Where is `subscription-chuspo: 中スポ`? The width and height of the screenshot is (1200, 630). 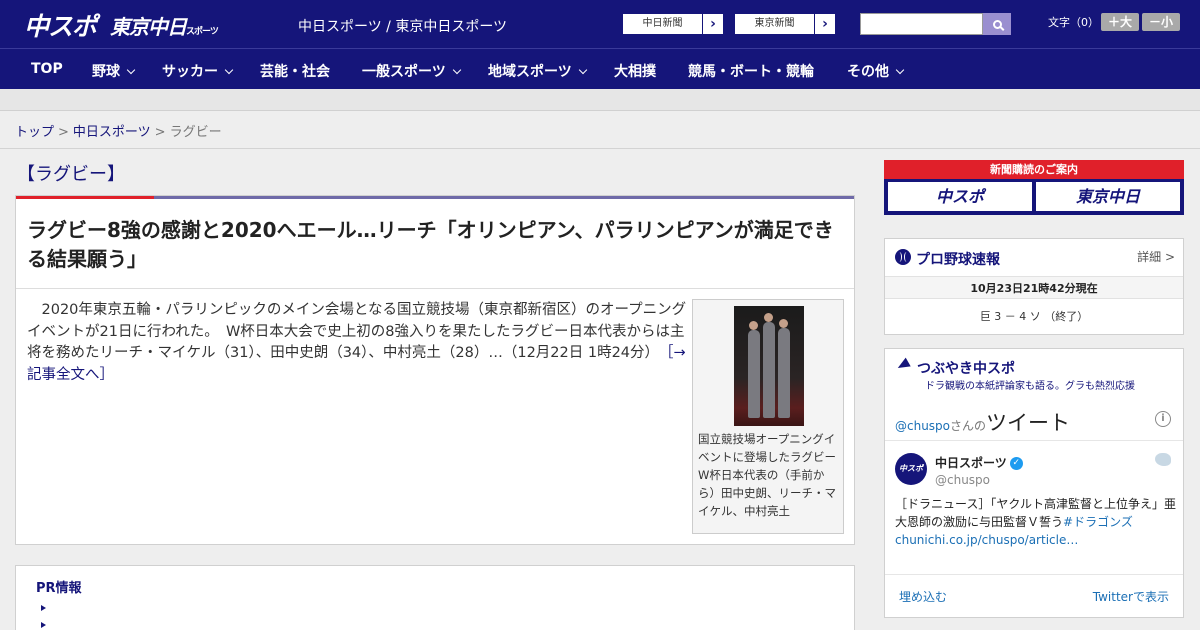 subscription-chuspo: 中スポ is located at coordinates (960, 196).